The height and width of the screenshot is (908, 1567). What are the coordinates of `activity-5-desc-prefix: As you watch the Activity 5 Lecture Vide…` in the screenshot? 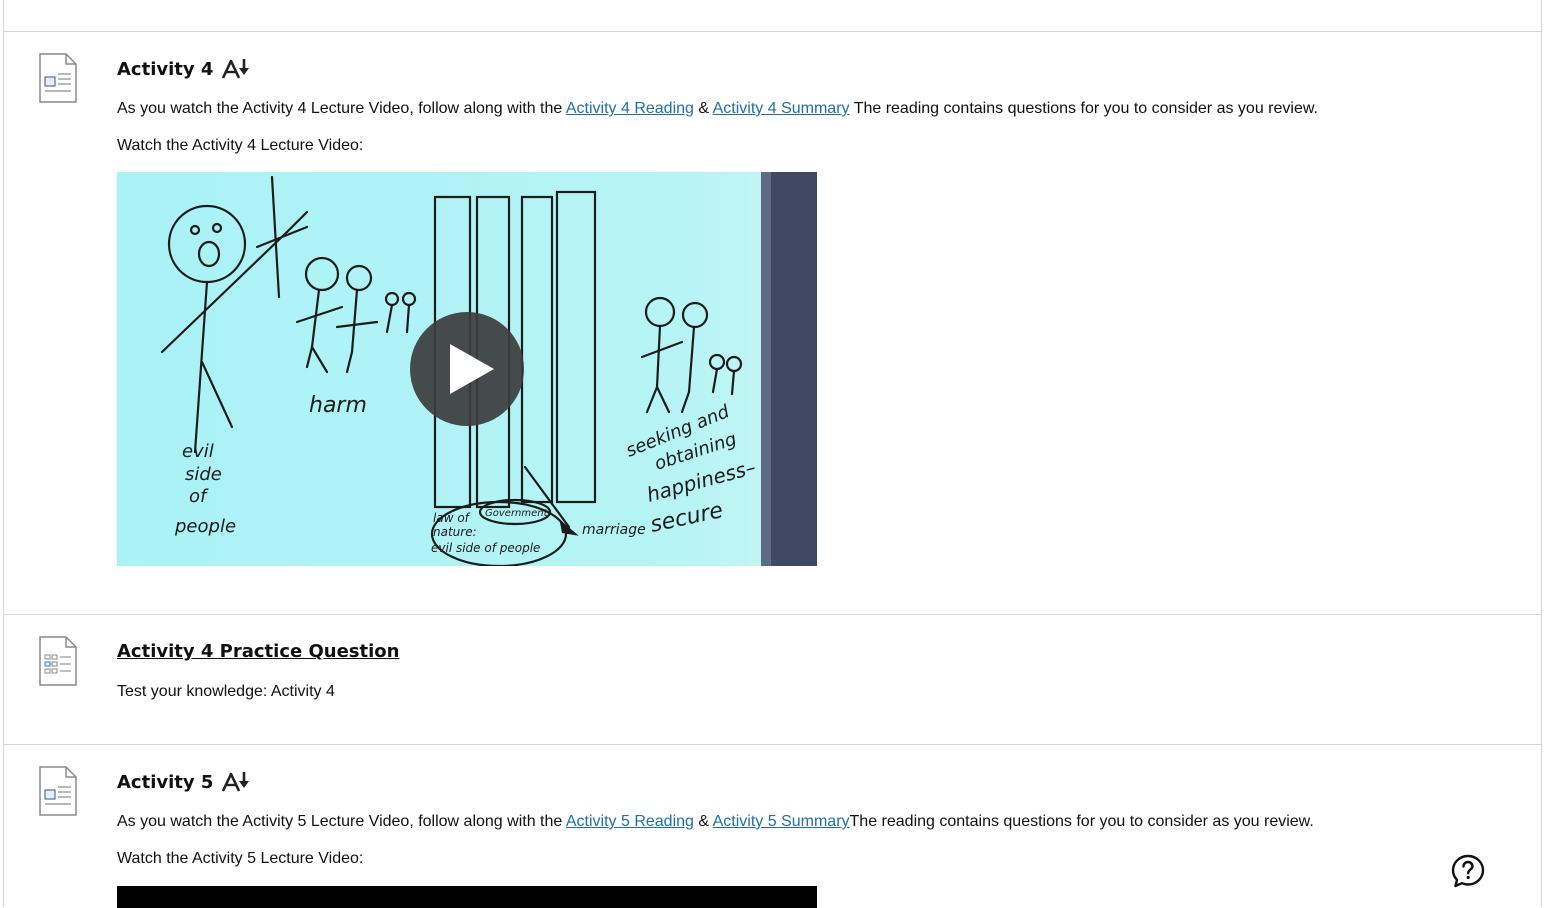 It's located at (341, 821).